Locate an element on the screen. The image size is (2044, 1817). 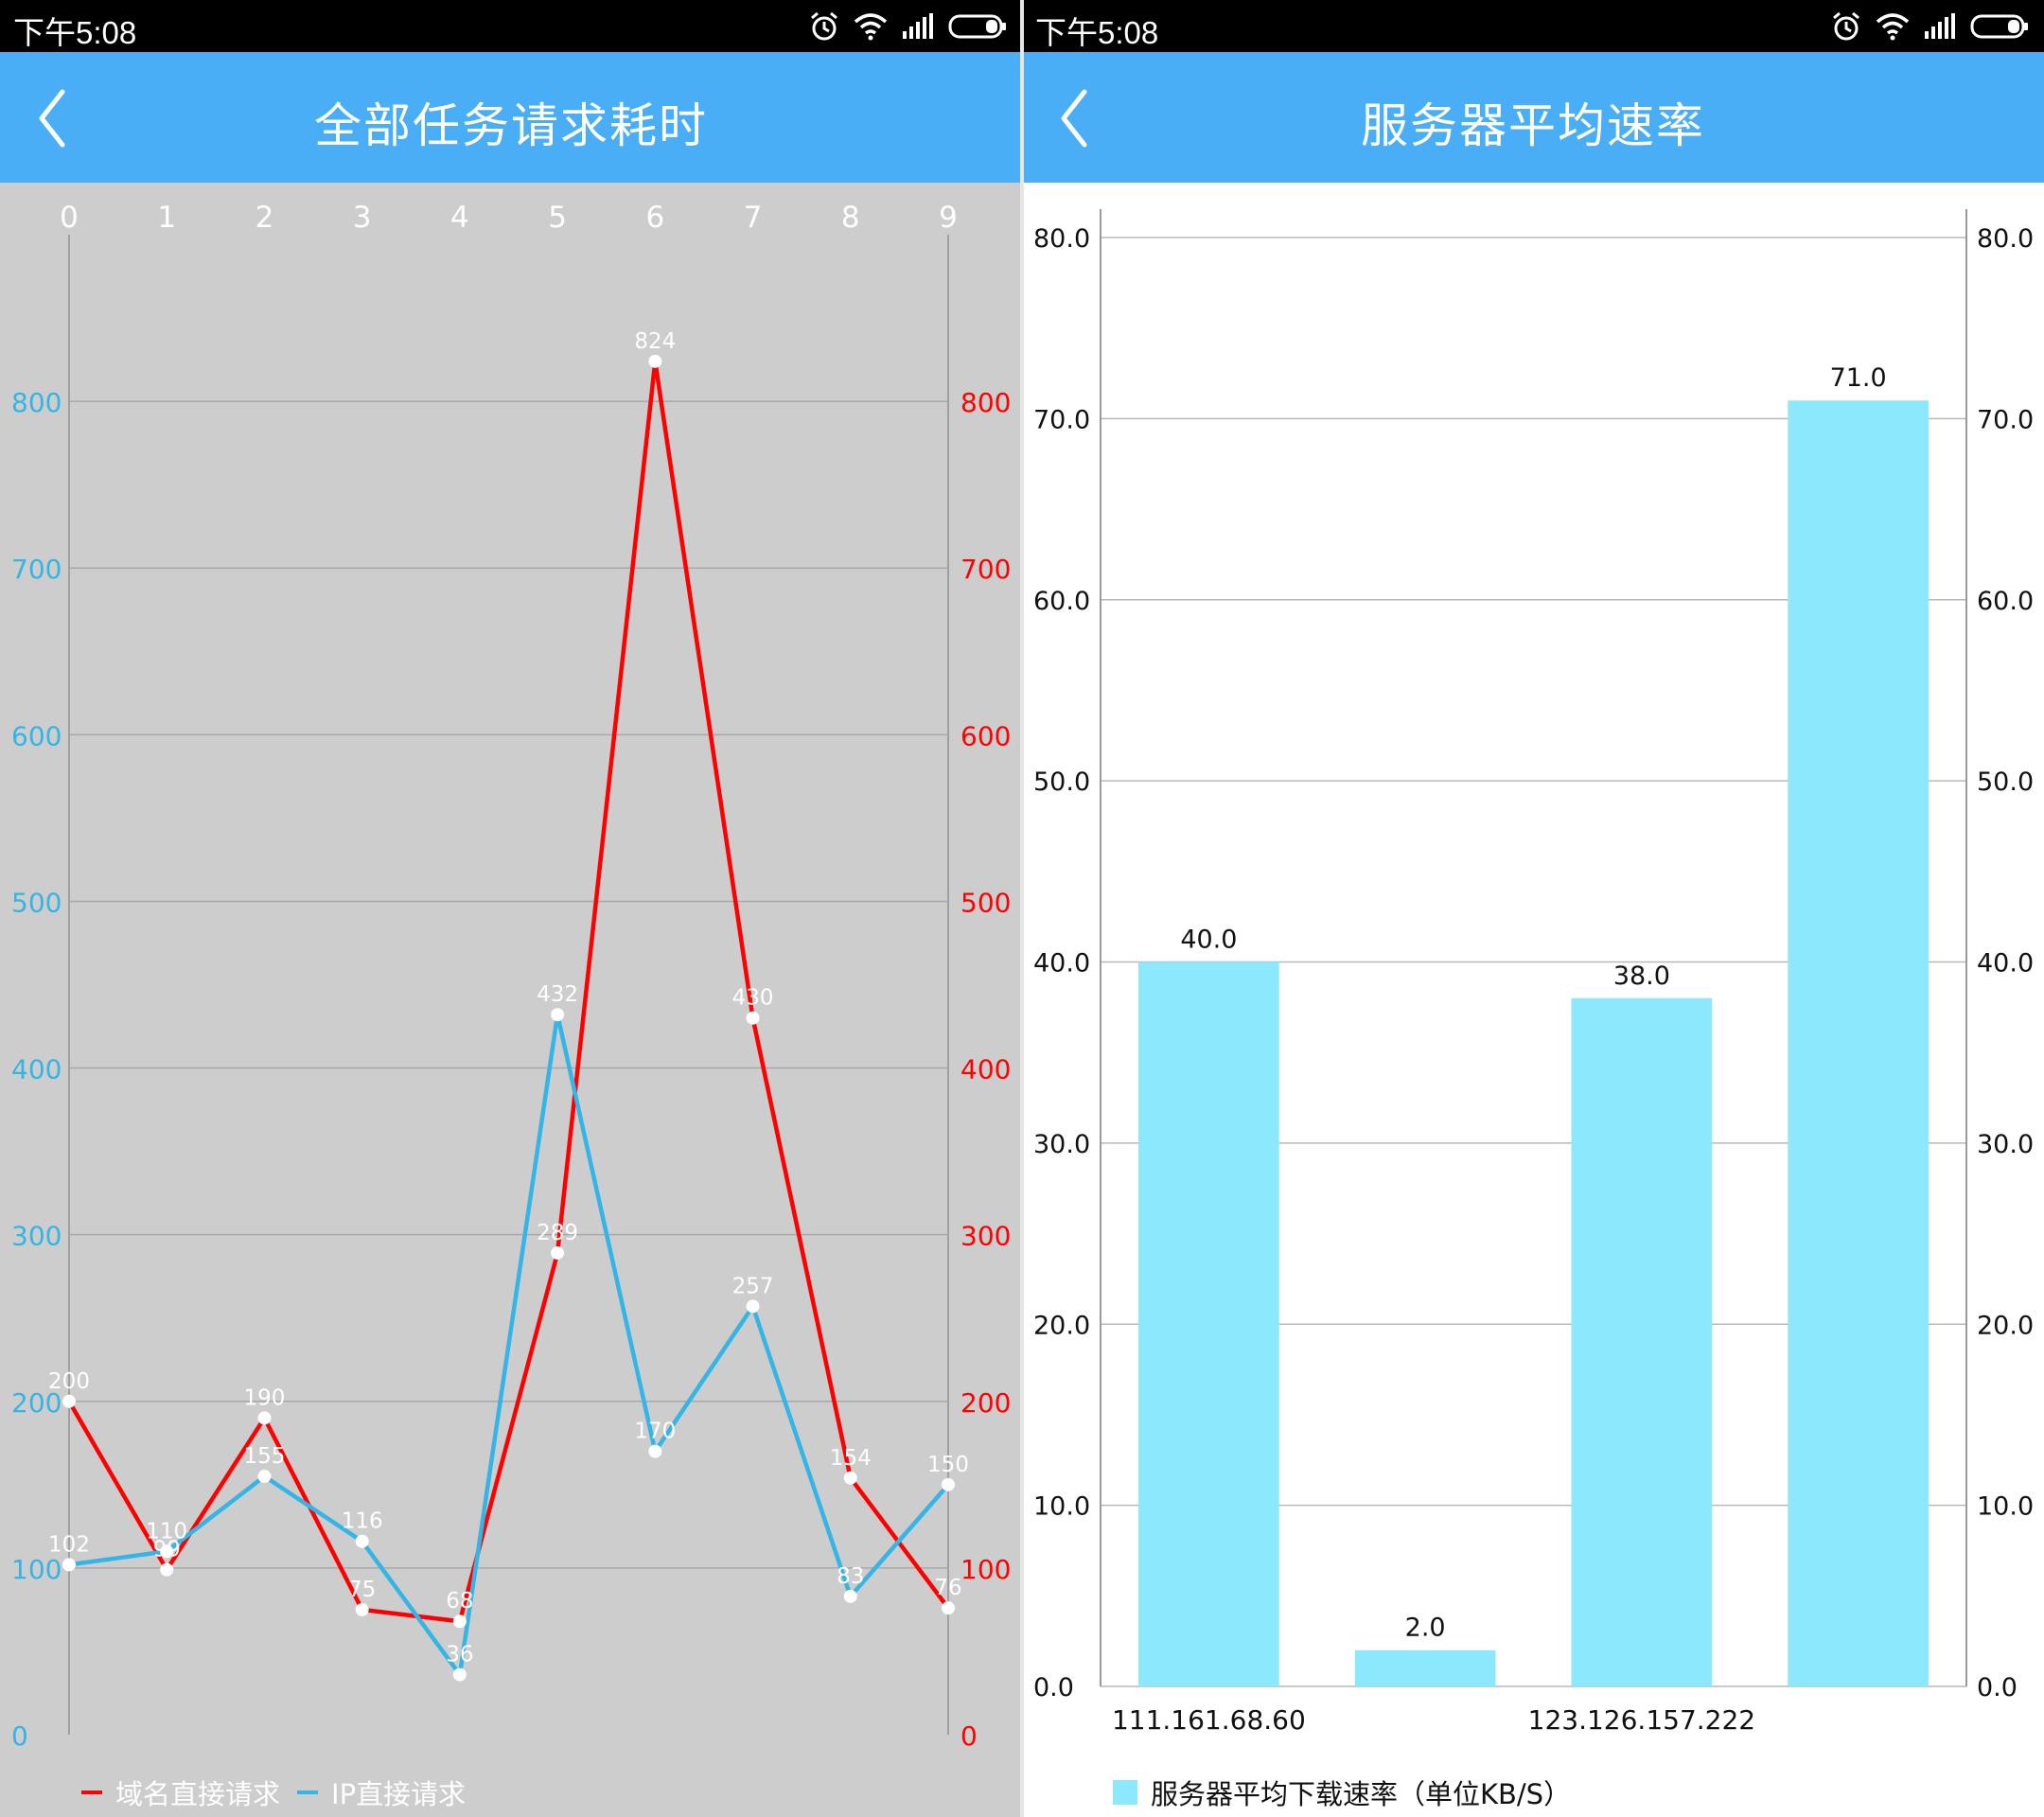
x-tick-label: 3 is located at coordinates (362, 218).